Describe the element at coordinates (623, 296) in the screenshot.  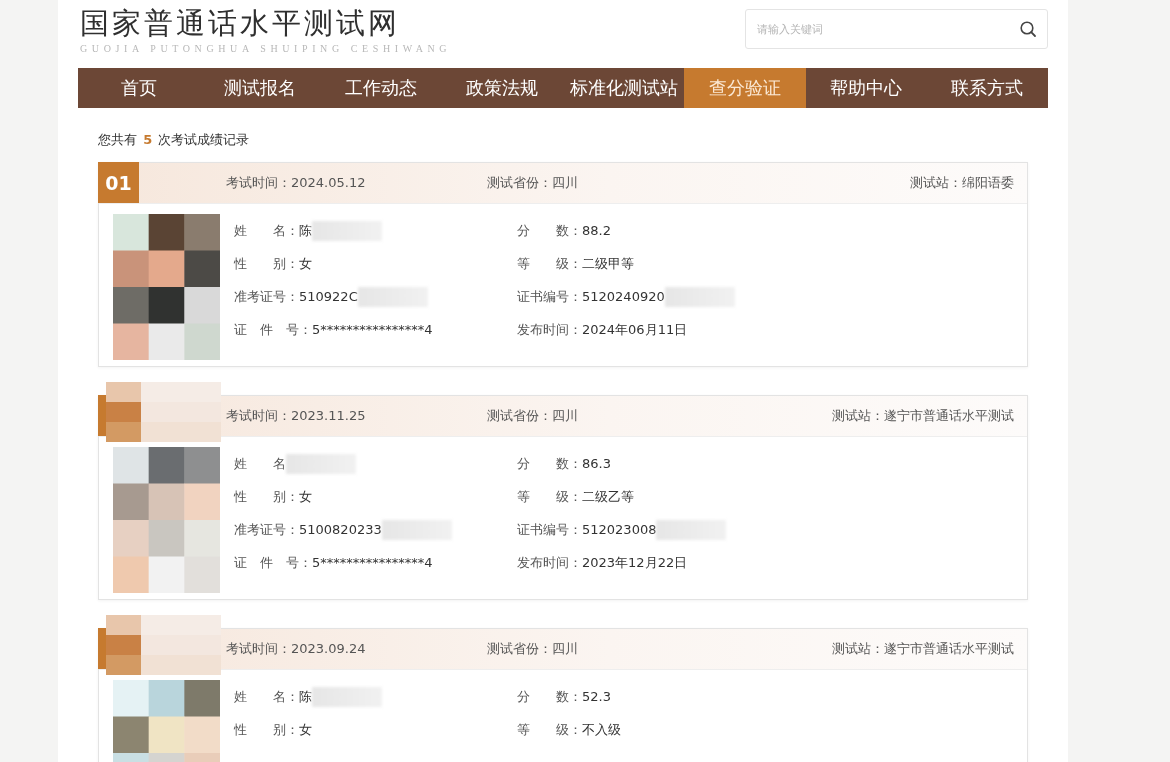
I see `field-value: 5120240920` at that location.